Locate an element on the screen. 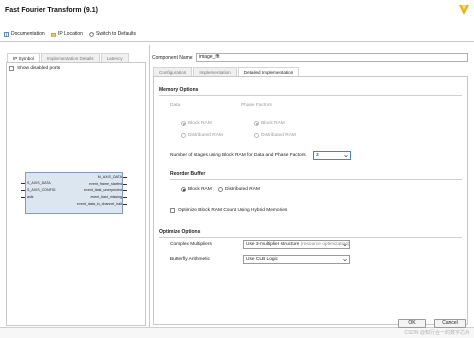  tab-configuration: Configuration is located at coordinates (173, 71).